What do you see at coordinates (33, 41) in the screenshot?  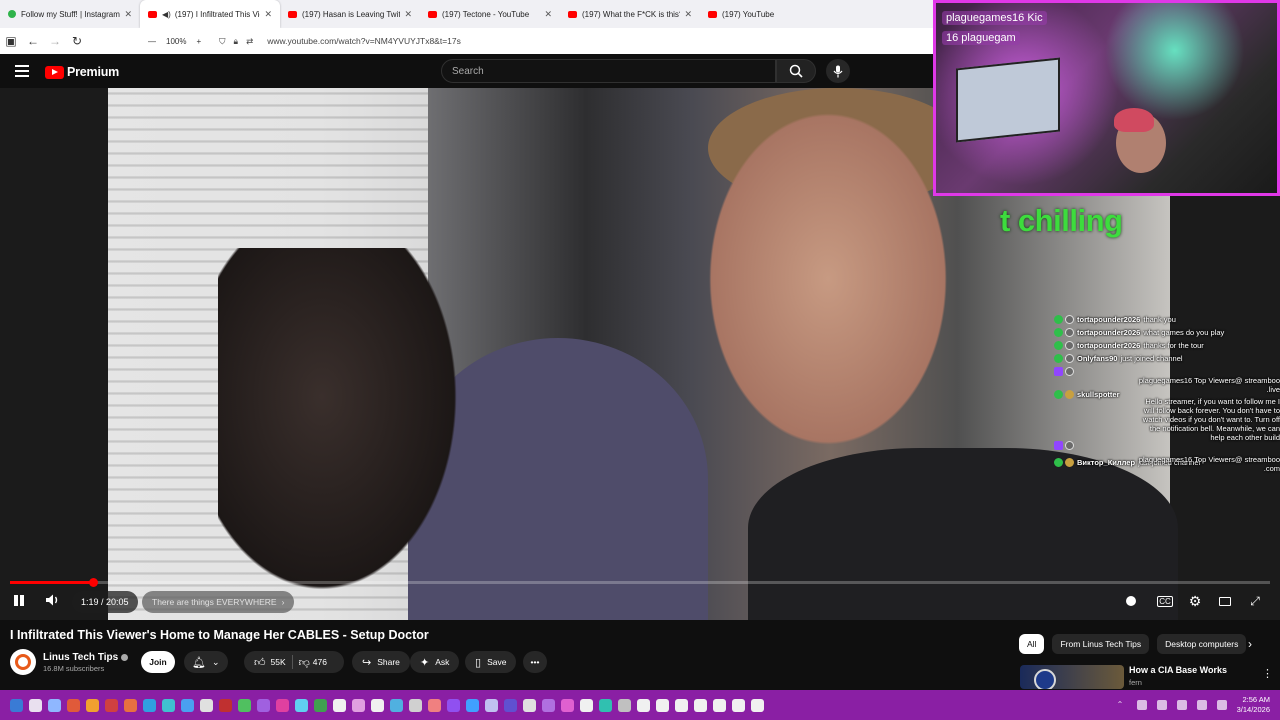 I see `back-button: ←` at bounding box center [33, 41].